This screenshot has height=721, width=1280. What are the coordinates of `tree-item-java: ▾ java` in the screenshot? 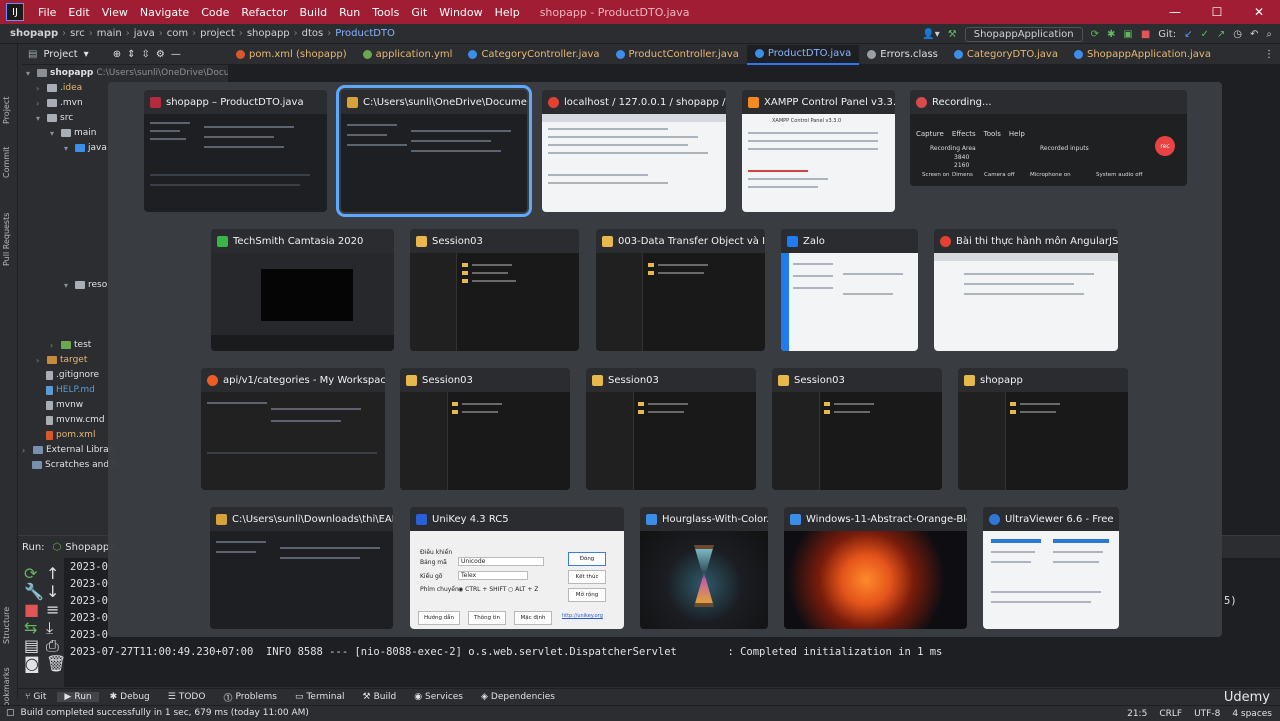 It's located at (85, 148).